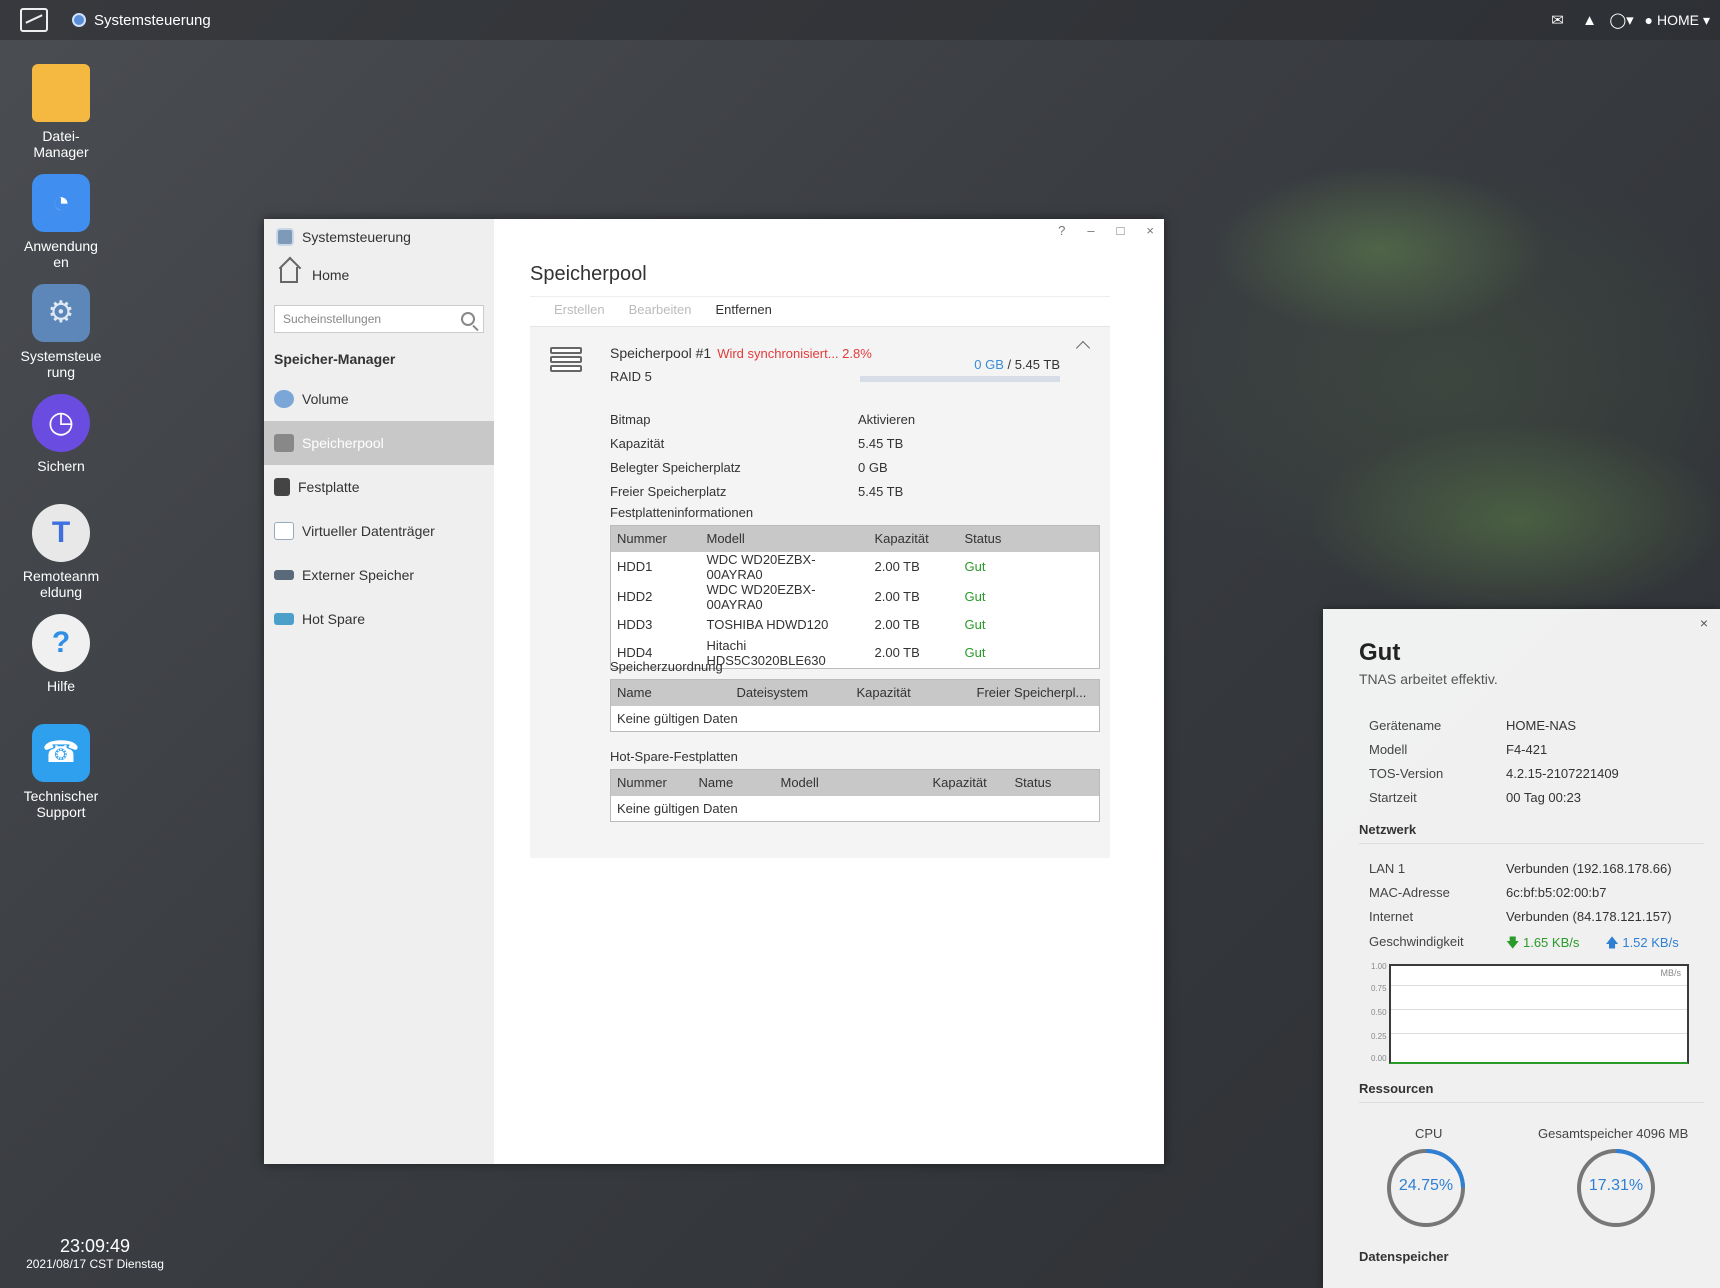  Describe the element at coordinates (284, 531) in the screenshot. I see `virtual-disk-icon` at that location.